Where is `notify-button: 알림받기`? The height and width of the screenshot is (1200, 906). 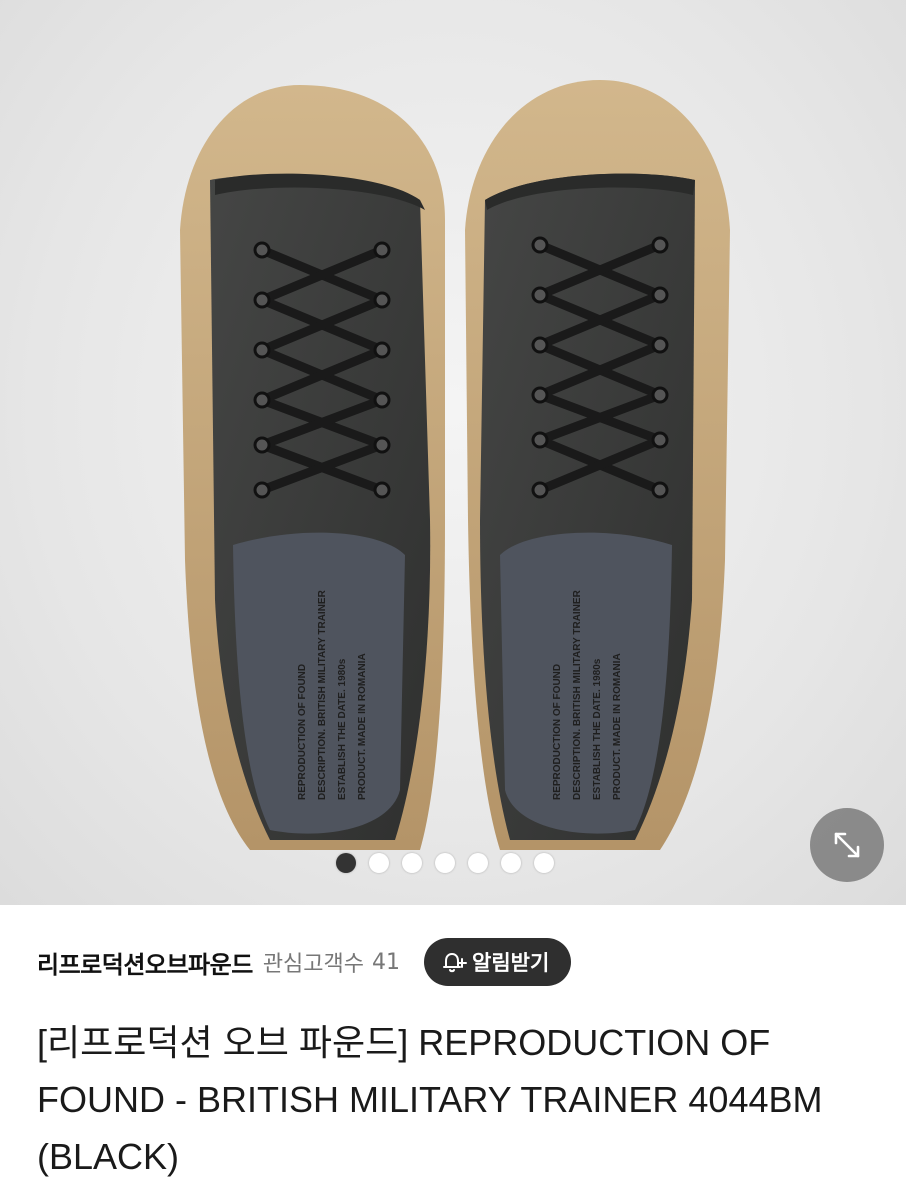 notify-button: 알림받기 is located at coordinates (498, 962).